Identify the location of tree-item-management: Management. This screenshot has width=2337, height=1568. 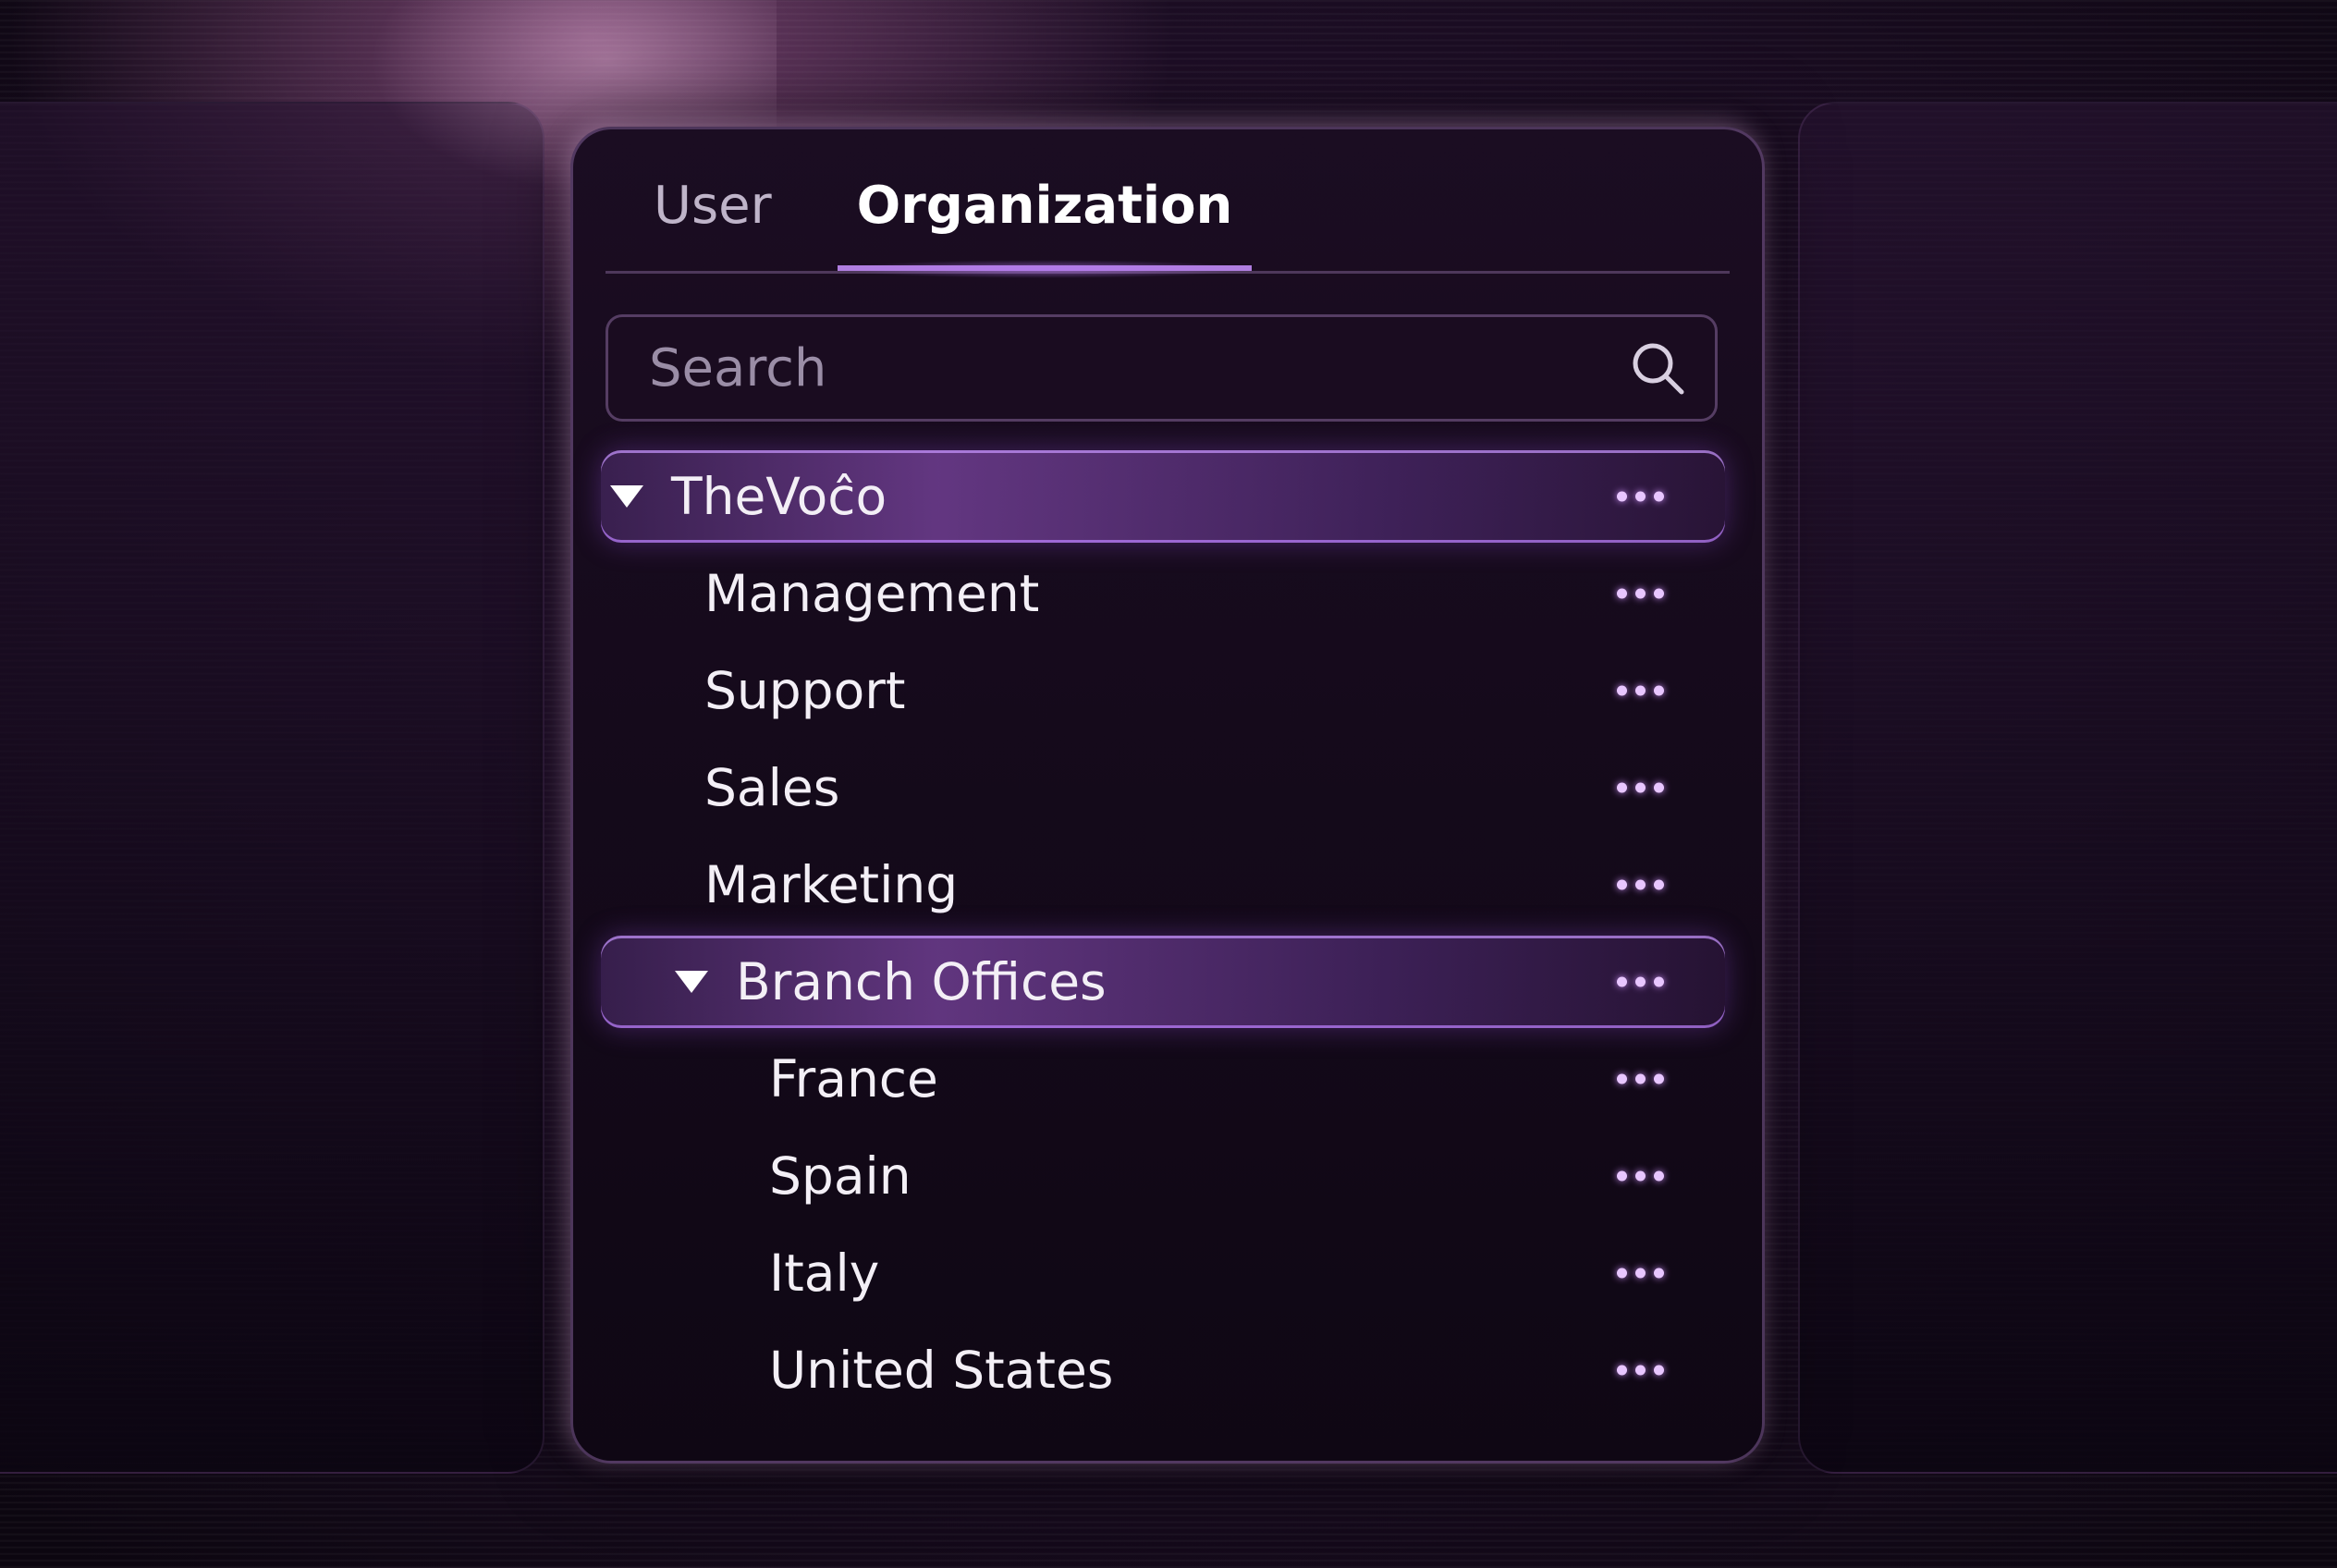
(1163, 593).